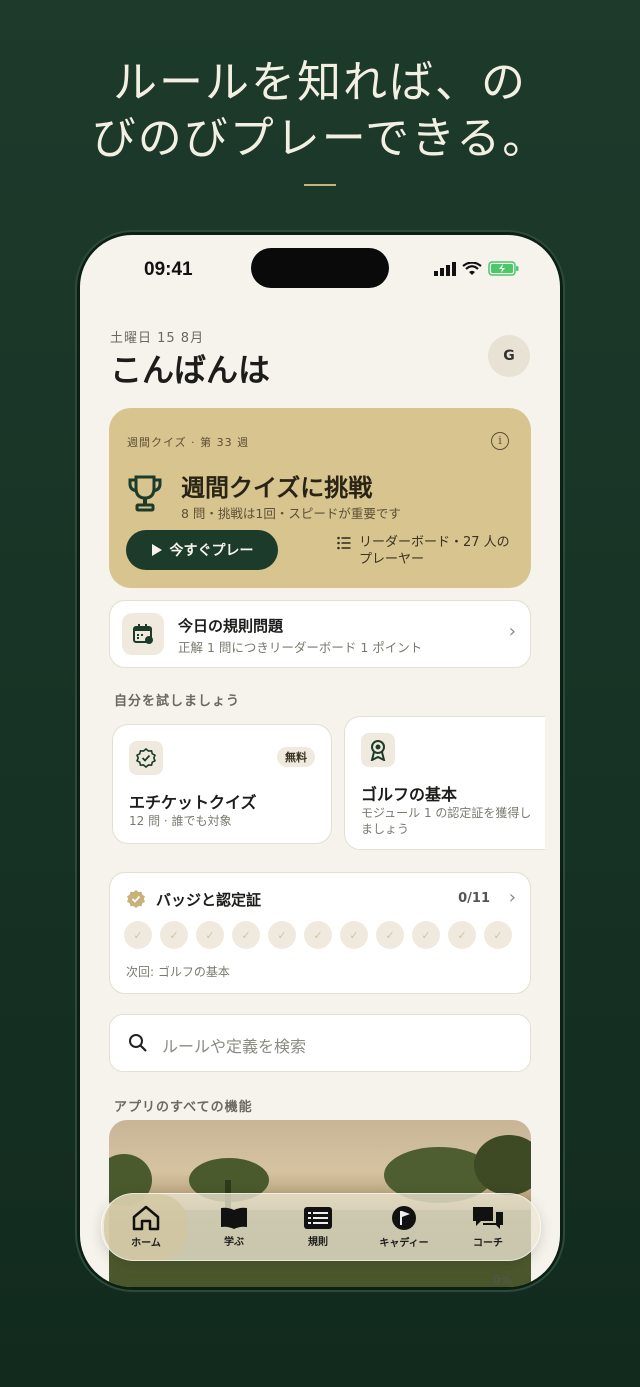  I want to click on search-input: ルールや定義を検索, so click(320, 1043).